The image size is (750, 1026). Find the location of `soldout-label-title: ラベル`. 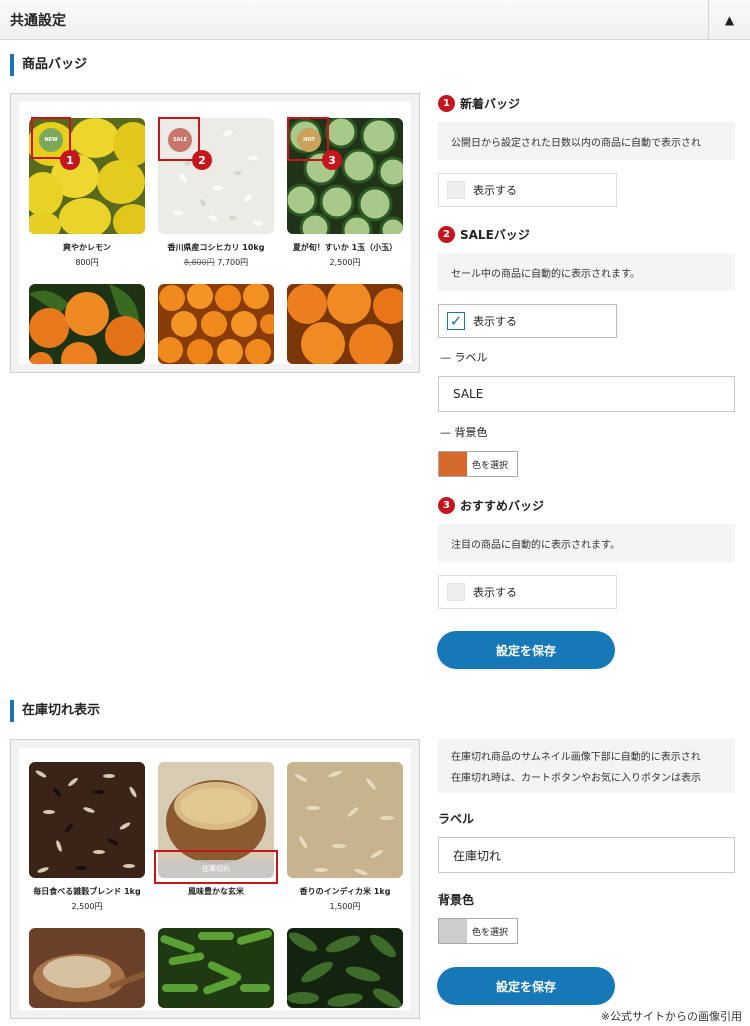

soldout-label-title: ラベル is located at coordinates (456, 819).